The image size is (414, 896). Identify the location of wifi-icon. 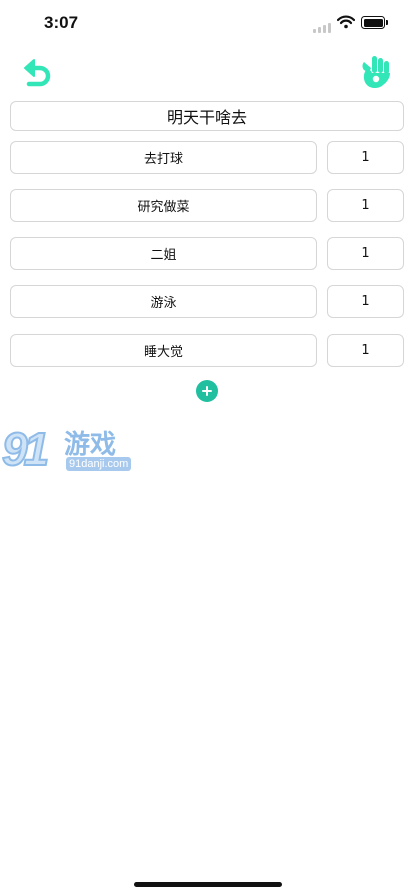
(346, 22).